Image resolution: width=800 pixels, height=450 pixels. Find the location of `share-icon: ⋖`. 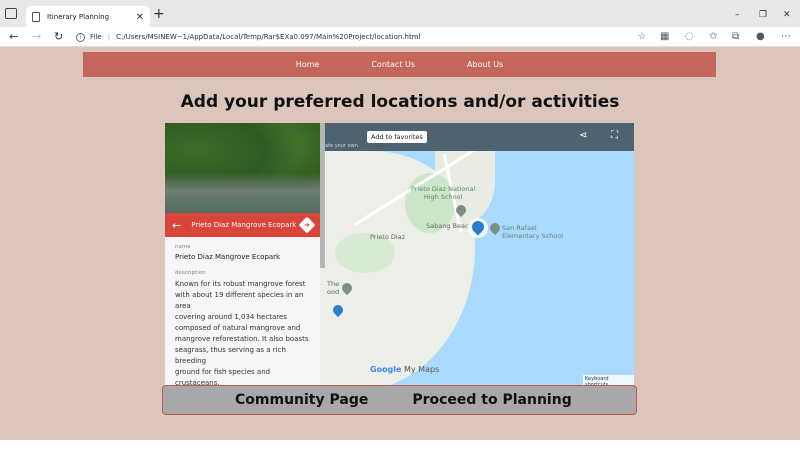

share-icon: ⋖ is located at coordinates (583, 135).